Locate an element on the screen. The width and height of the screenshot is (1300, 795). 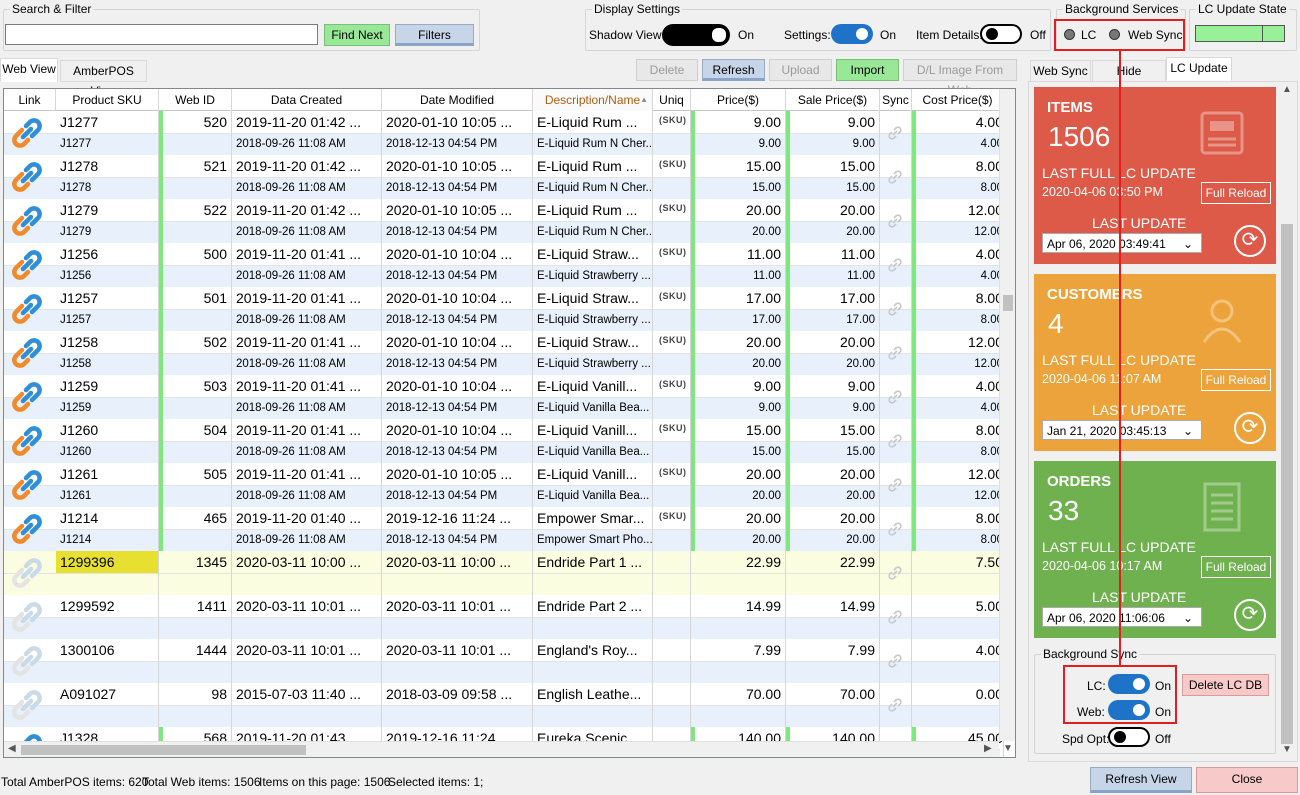
cell-cost-price: 7.50 is located at coordinates (958, 562).